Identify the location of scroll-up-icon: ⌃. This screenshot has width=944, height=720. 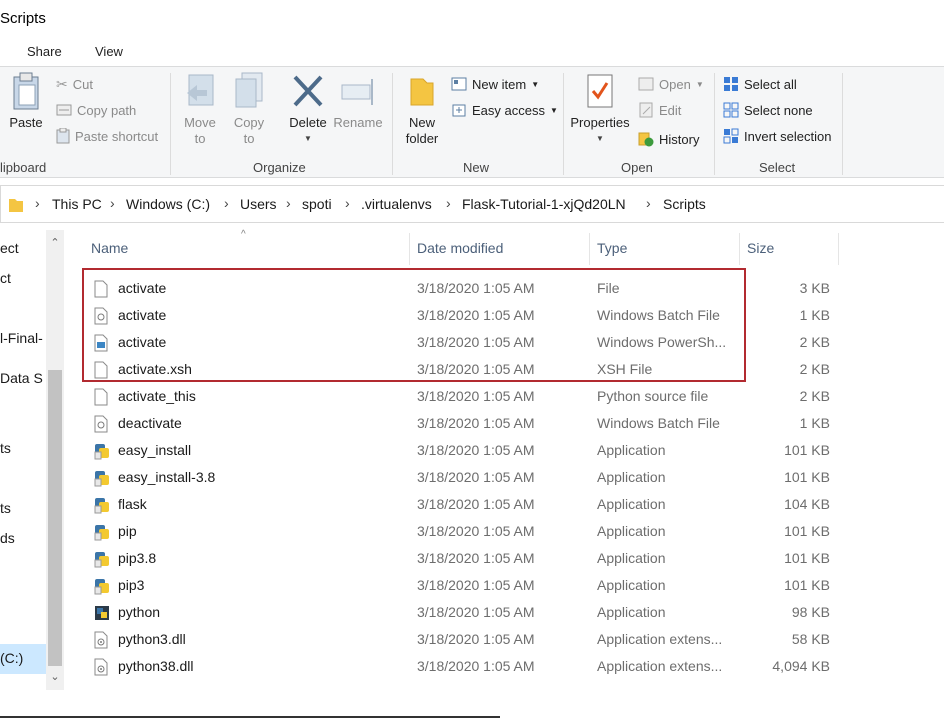
(55, 243).